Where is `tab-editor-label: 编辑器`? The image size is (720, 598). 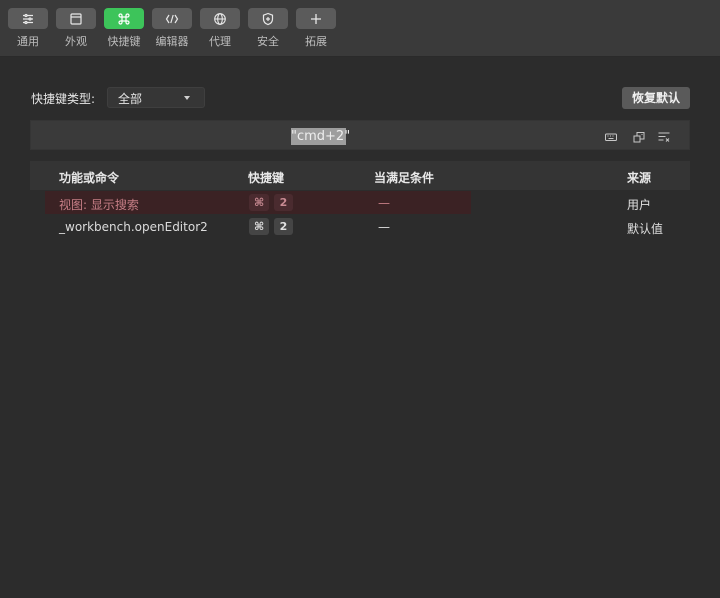 tab-editor-label: 编辑器 is located at coordinates (172, 41).